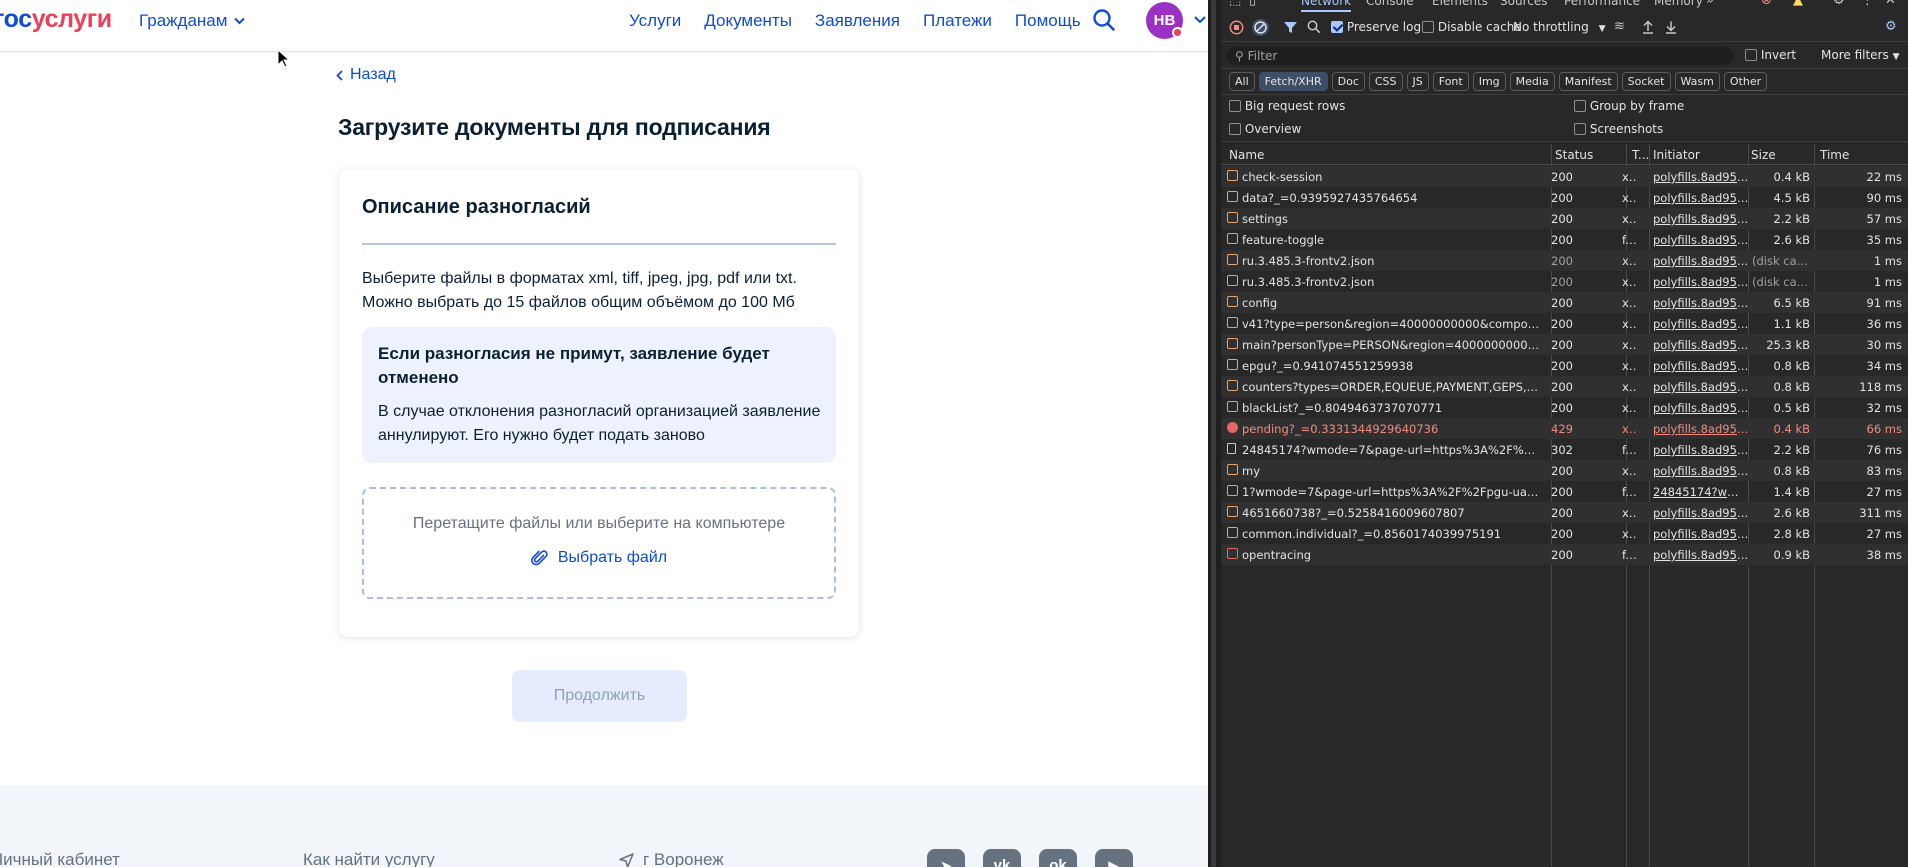  What do you see at coordinates (1265, 129) in the screenshot?
I see `overview-checkbox: Overview` at bounding box center [1265, 129].